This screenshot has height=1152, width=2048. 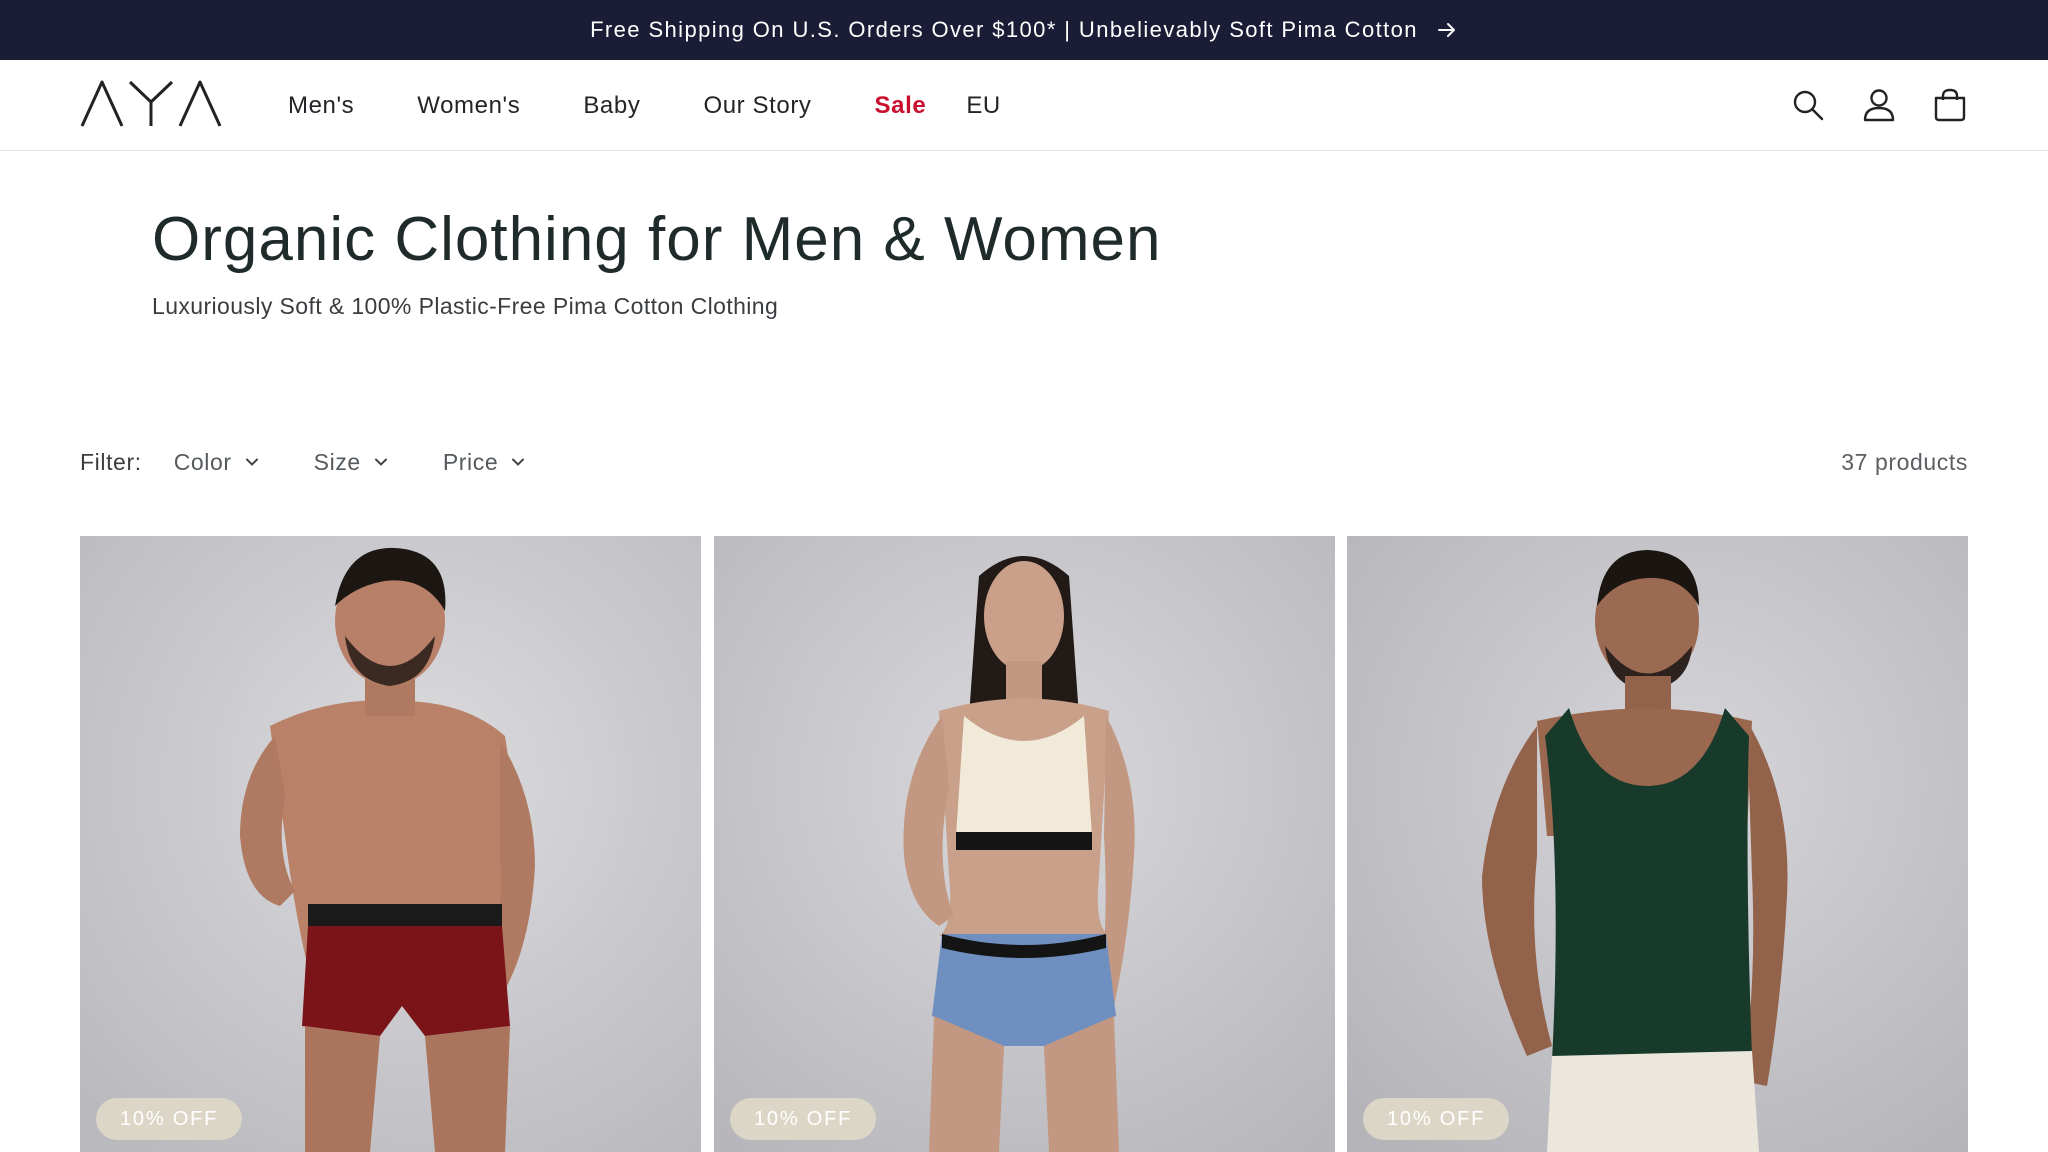 I want to click on site-header: Men's Women's Baby Our Story Sale EU, so click(x=1024, y=105).